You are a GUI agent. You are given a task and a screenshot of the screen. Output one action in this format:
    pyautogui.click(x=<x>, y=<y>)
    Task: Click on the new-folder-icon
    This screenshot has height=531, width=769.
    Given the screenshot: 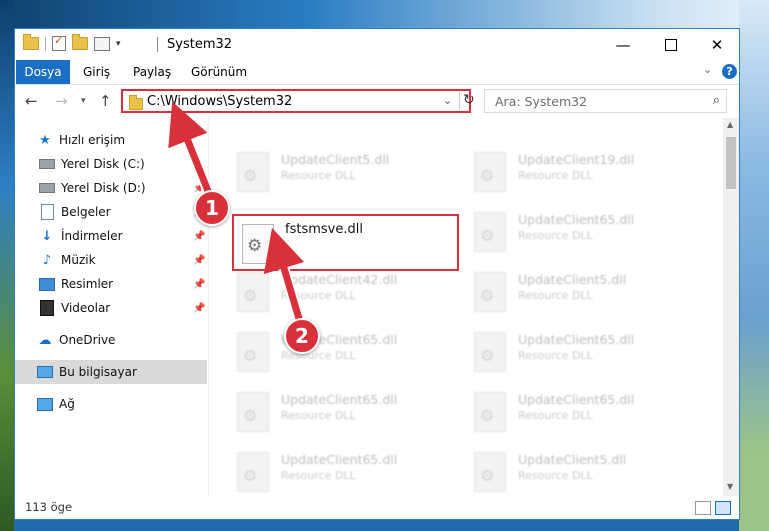 What is the action you would take?
    pyautogui.click(x=80, y=42)
    